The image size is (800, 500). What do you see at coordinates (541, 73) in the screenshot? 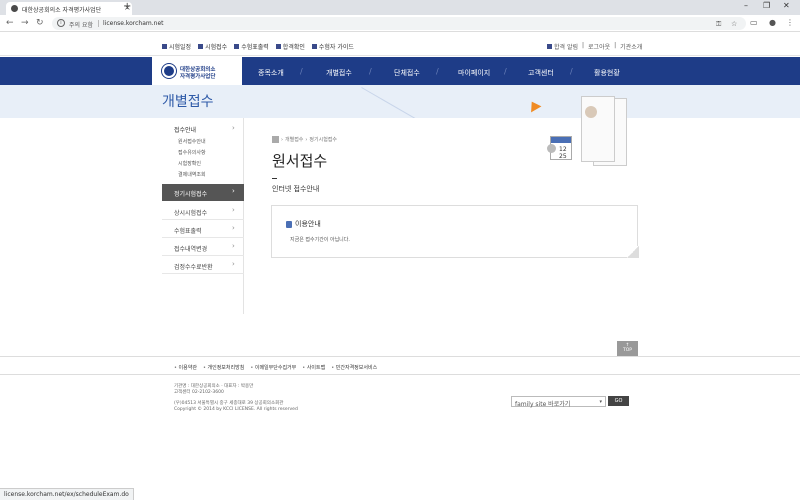
I see `gnb-item-support: 고객센터` at bounding box center [541, 73].